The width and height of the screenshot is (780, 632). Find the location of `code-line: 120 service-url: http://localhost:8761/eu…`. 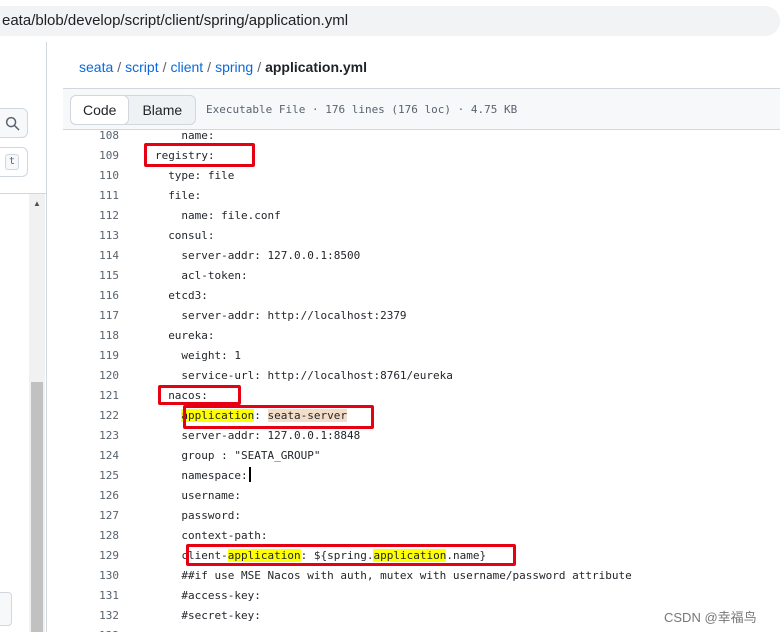

code-line: 120 service-url: http://localhost:8761/eu… is located at coordinates (421, 376).